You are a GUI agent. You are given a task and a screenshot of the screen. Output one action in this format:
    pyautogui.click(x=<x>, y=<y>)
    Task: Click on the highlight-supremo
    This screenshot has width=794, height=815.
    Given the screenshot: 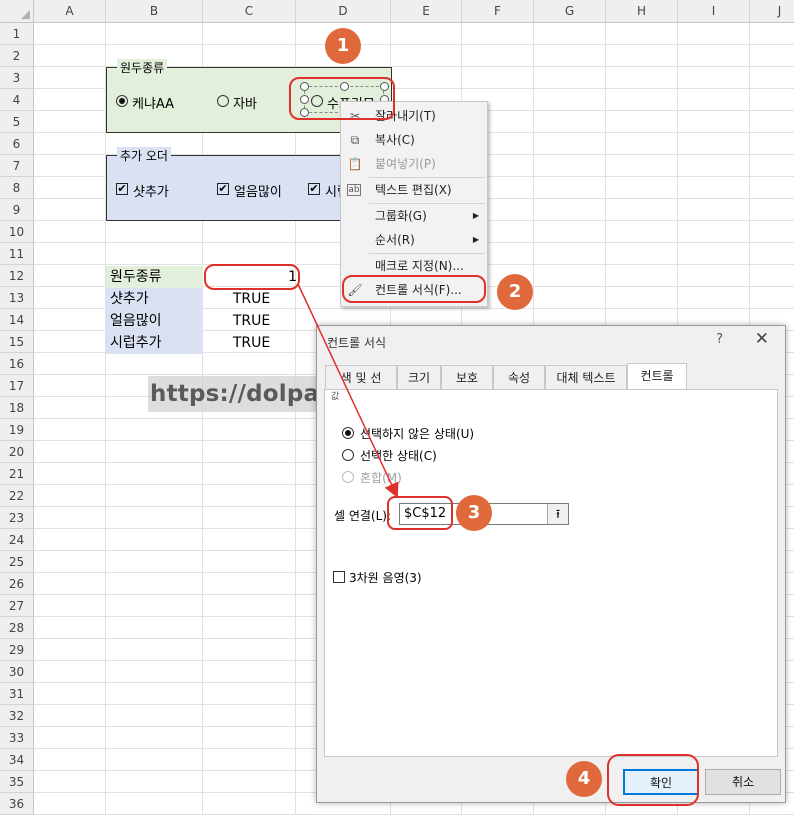 What is the action you would take?
    pyautogui.click(x=342, y=98)
    